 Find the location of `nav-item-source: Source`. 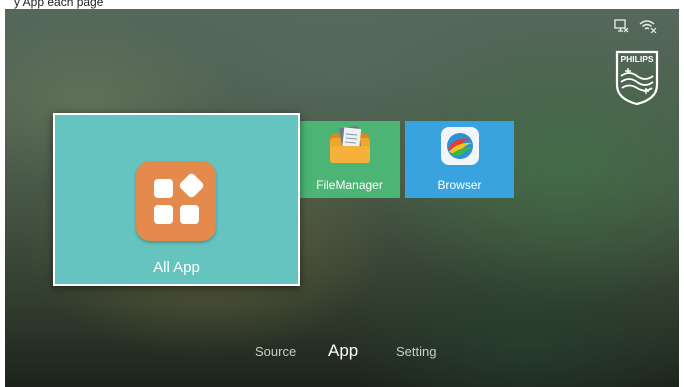

nav-item-source: Source is located at coordinates (275, 352).